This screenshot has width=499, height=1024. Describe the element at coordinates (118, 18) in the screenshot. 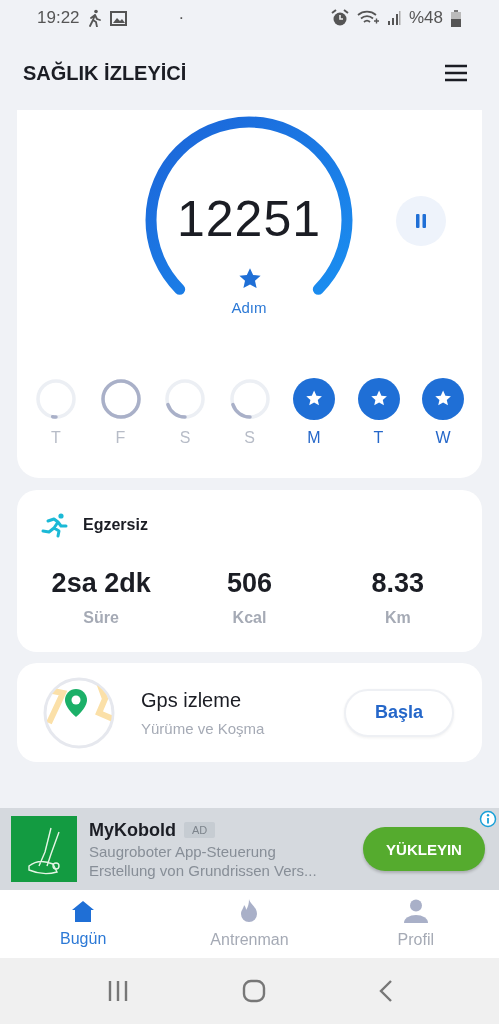

I see `image-icon` at that location.